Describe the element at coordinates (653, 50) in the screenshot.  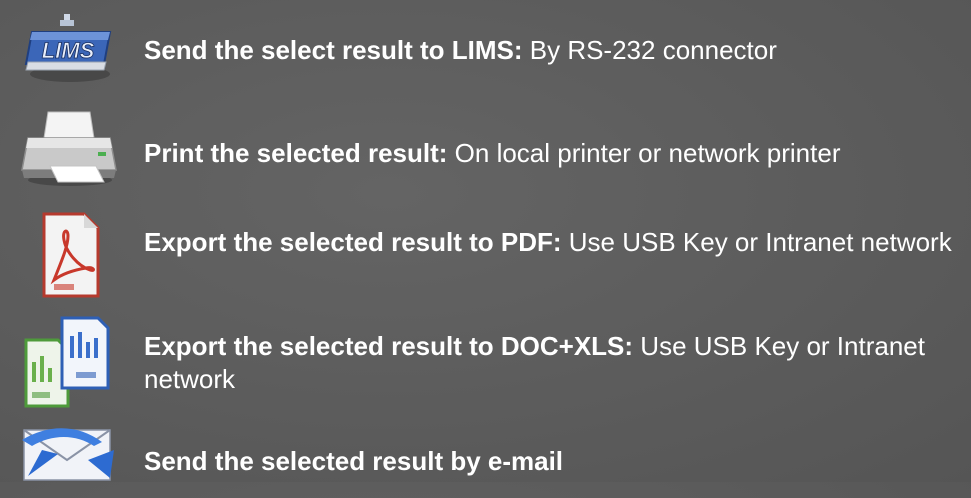
I see `lims-option-description: By RS-232 connector` at that location.